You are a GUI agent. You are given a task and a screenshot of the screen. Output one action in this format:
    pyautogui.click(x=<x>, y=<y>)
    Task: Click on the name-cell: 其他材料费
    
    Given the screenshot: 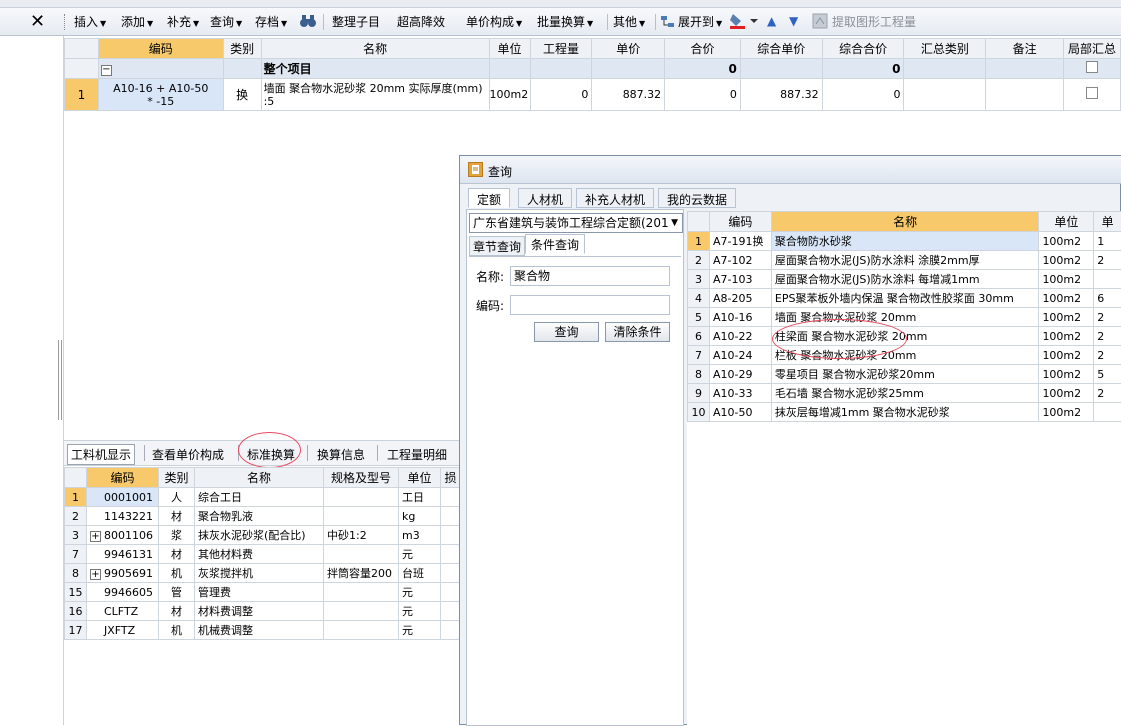 What is the action you would take?
    pyautogui.click(x=259, y=554)
    